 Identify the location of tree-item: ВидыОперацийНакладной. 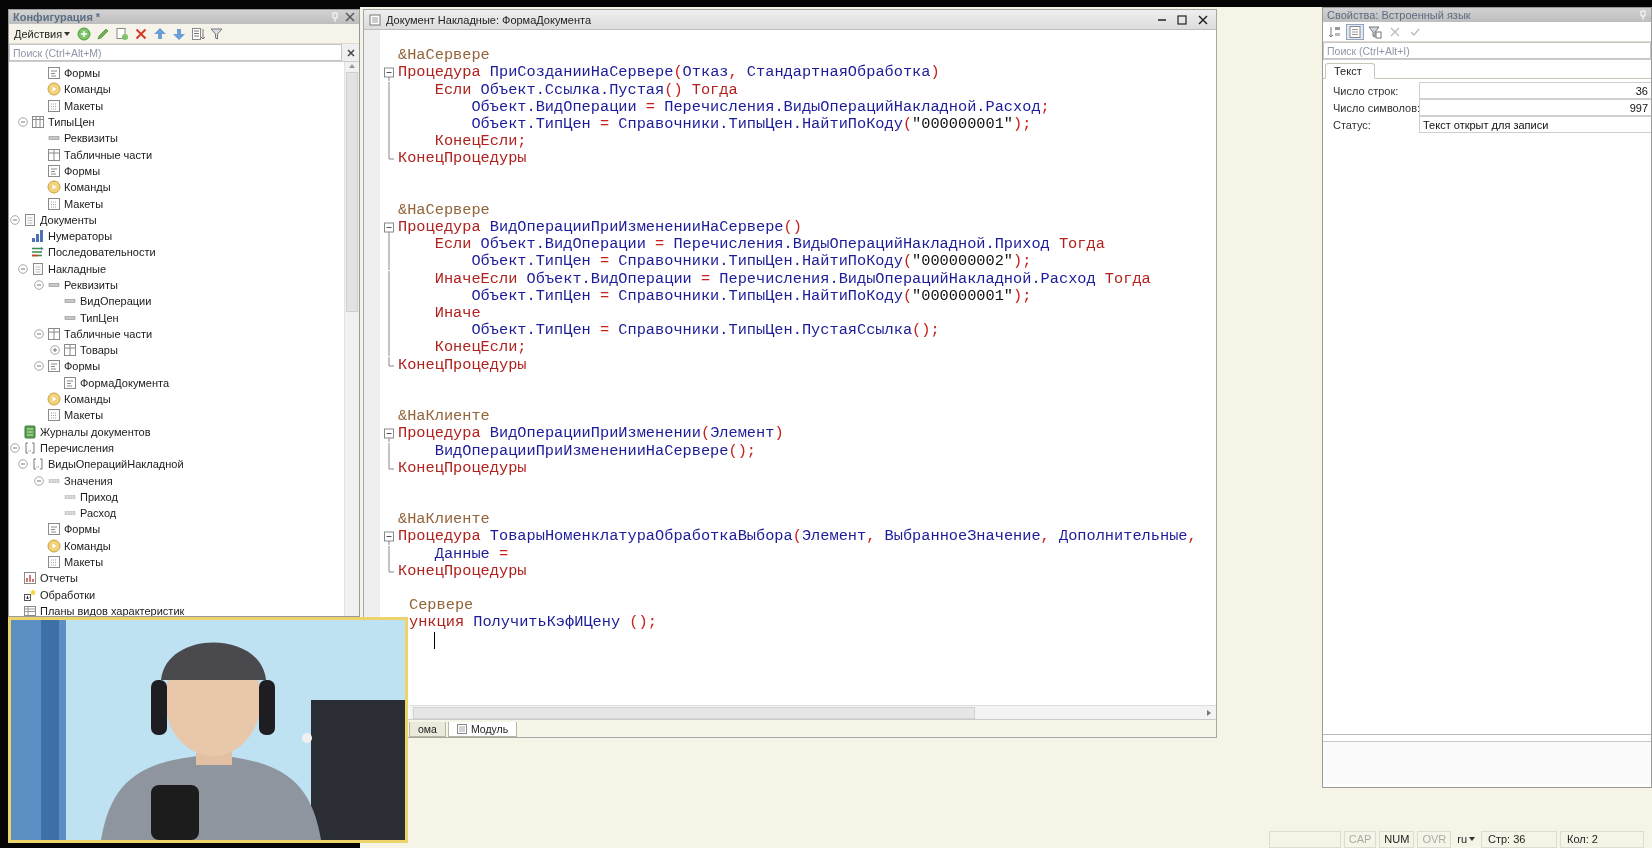
(176, 464).